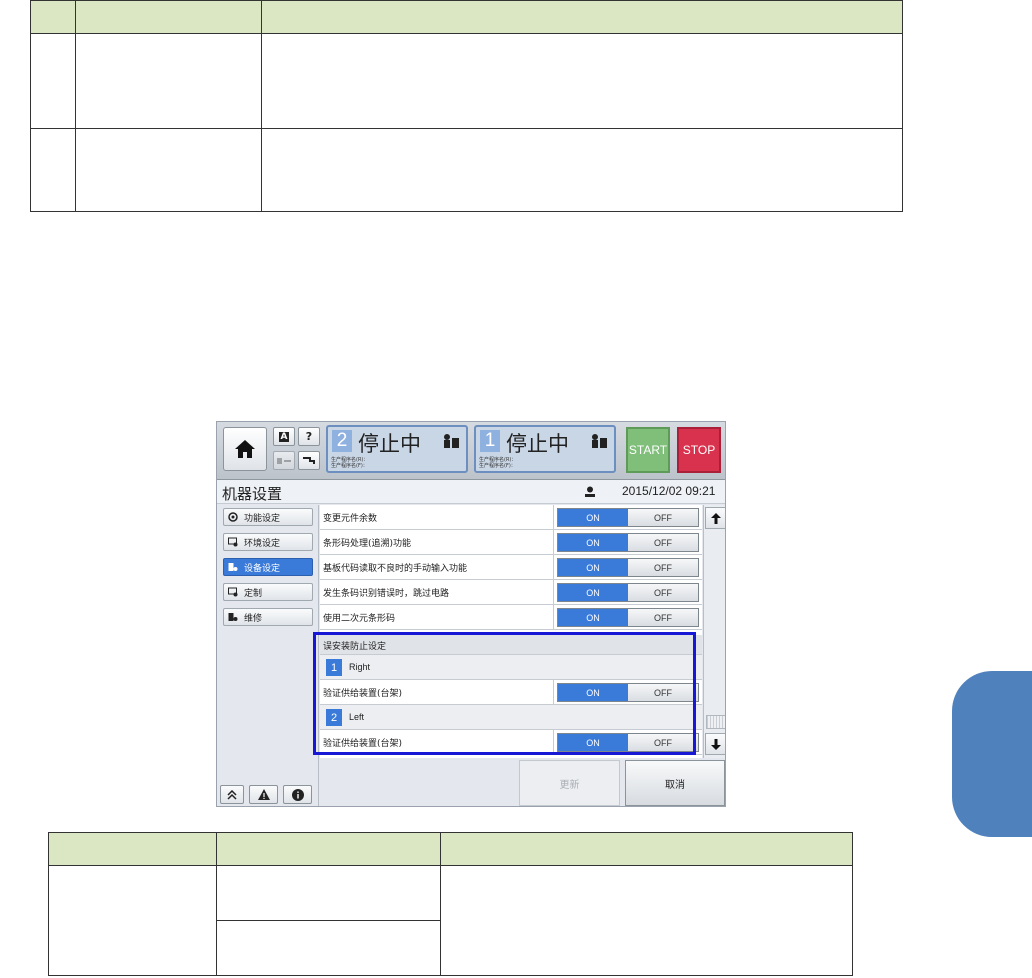  I want to click on warning-icon, so click(263, 794).